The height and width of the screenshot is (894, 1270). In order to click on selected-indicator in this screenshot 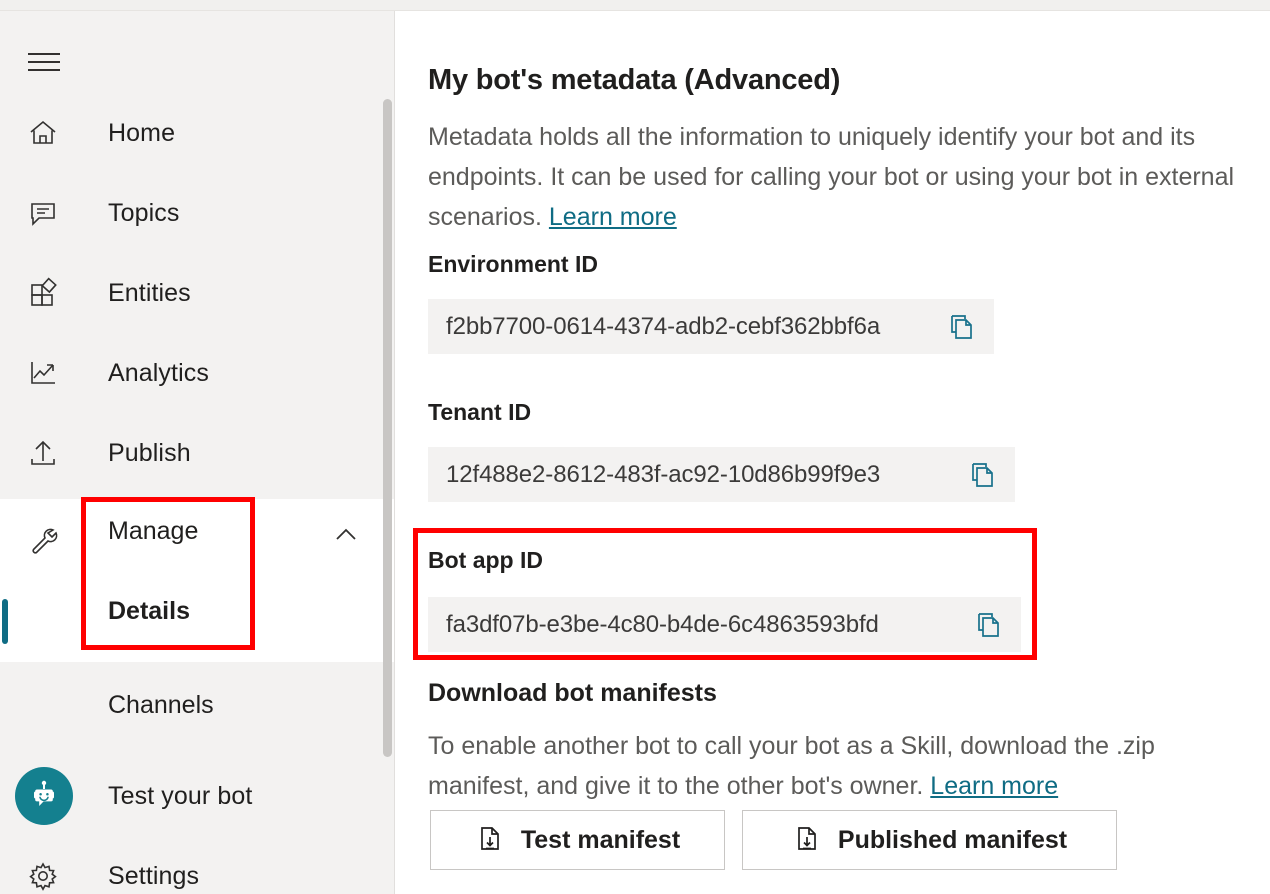, I will do `click(5, 621)`.